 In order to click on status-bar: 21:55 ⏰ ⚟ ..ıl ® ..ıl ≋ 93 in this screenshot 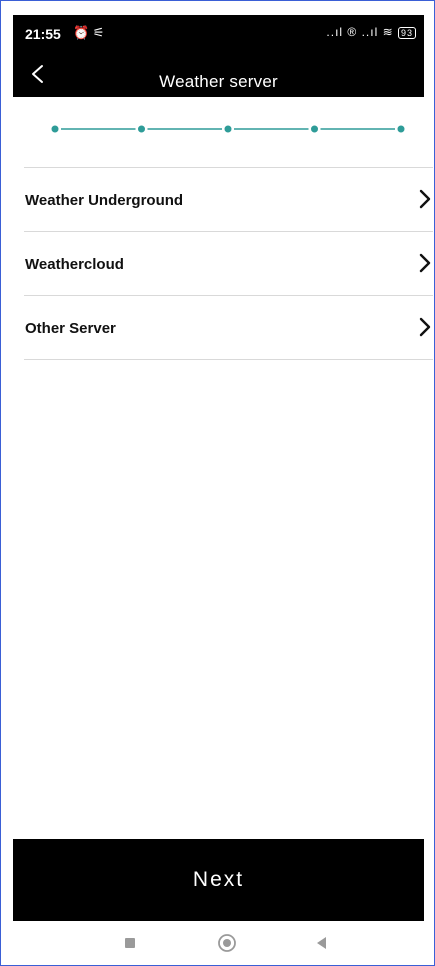, I will do `click(218, 34)`.